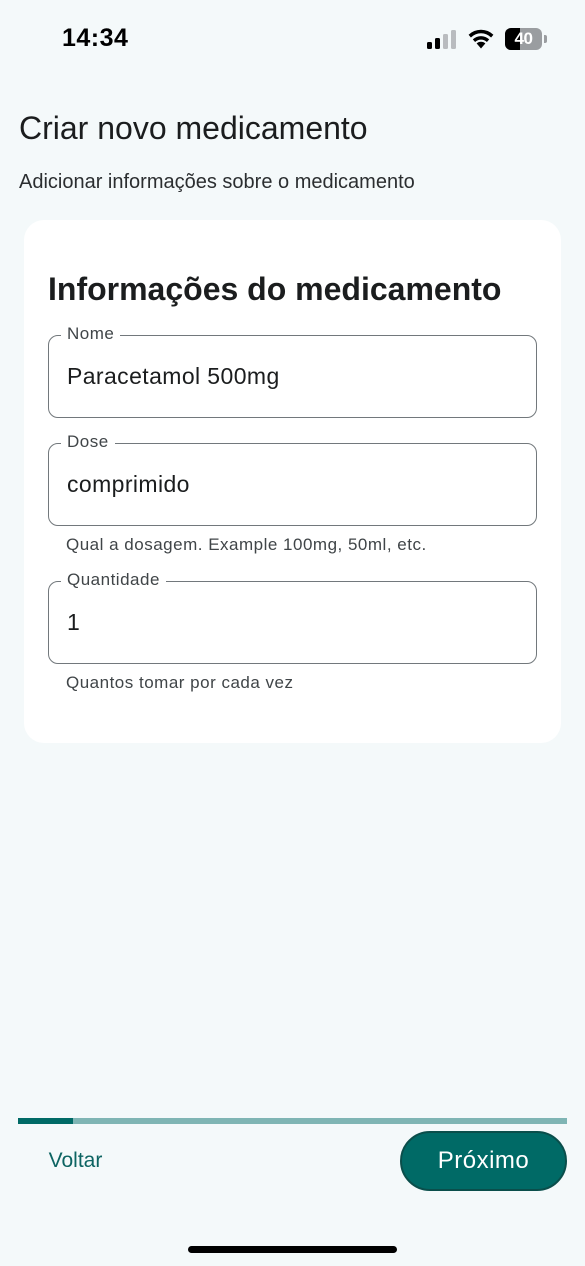 The width and height of the screenshot is (585, 1266). I want to click on card-title: Informações do medicamento, so click(275, 289).